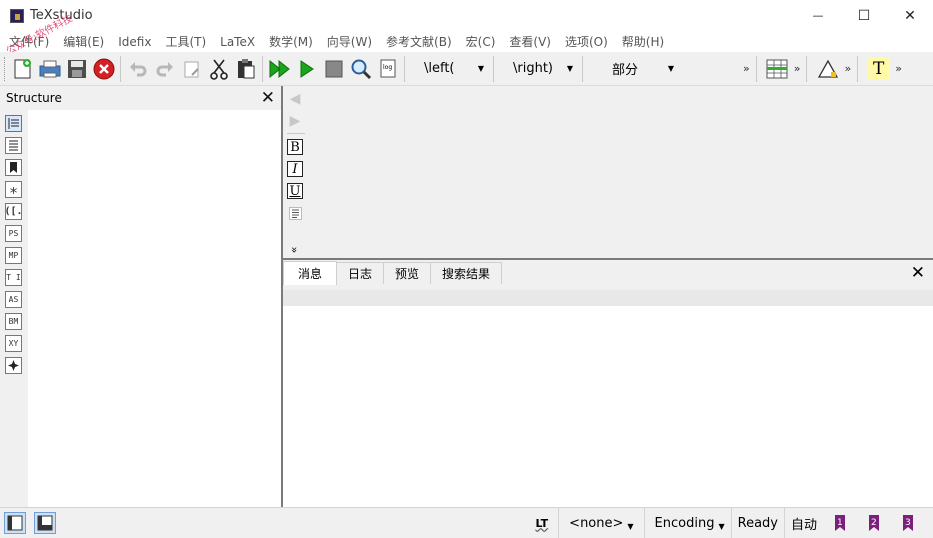  I want to click on pstricks-icon: PS, so click(13, 233).